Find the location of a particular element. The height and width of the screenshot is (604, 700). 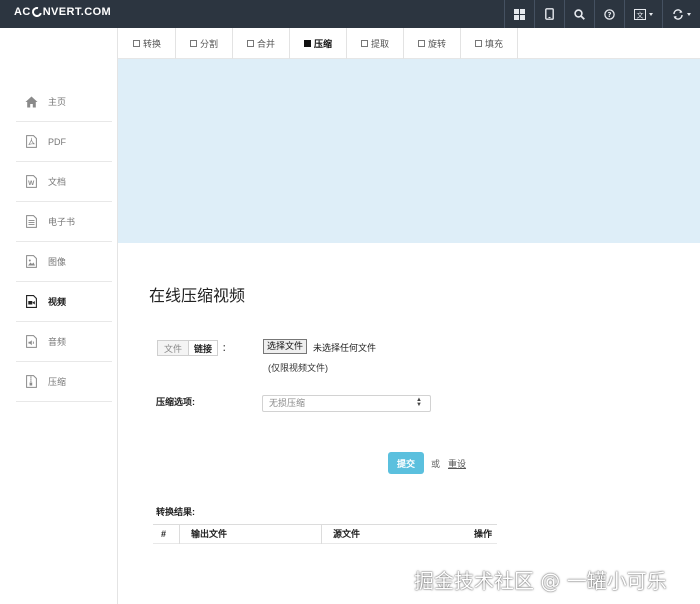

or-text: 或 is located at coordinates (436, 464).